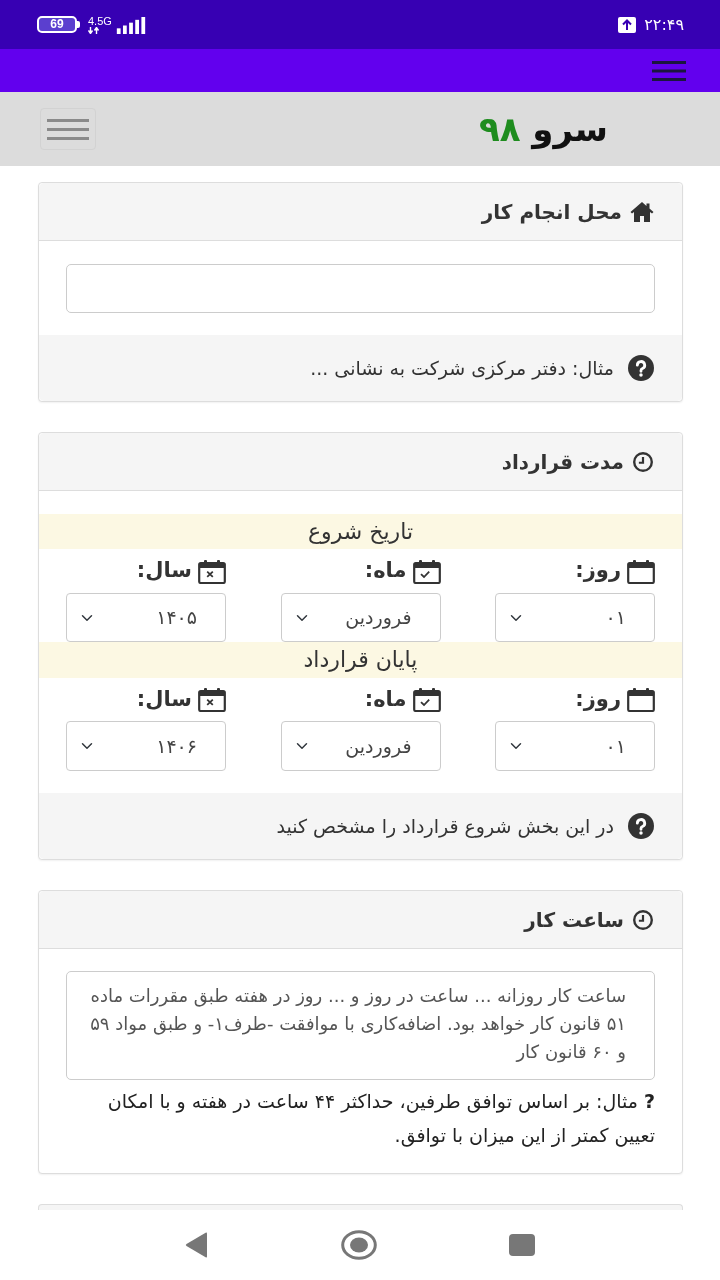 Image resolution: width=720 pixels, height=1280 pixels. Describe the element at coordinates (551, 212) in the screenshot. I see `card-title: محل انجام کار` at that location.